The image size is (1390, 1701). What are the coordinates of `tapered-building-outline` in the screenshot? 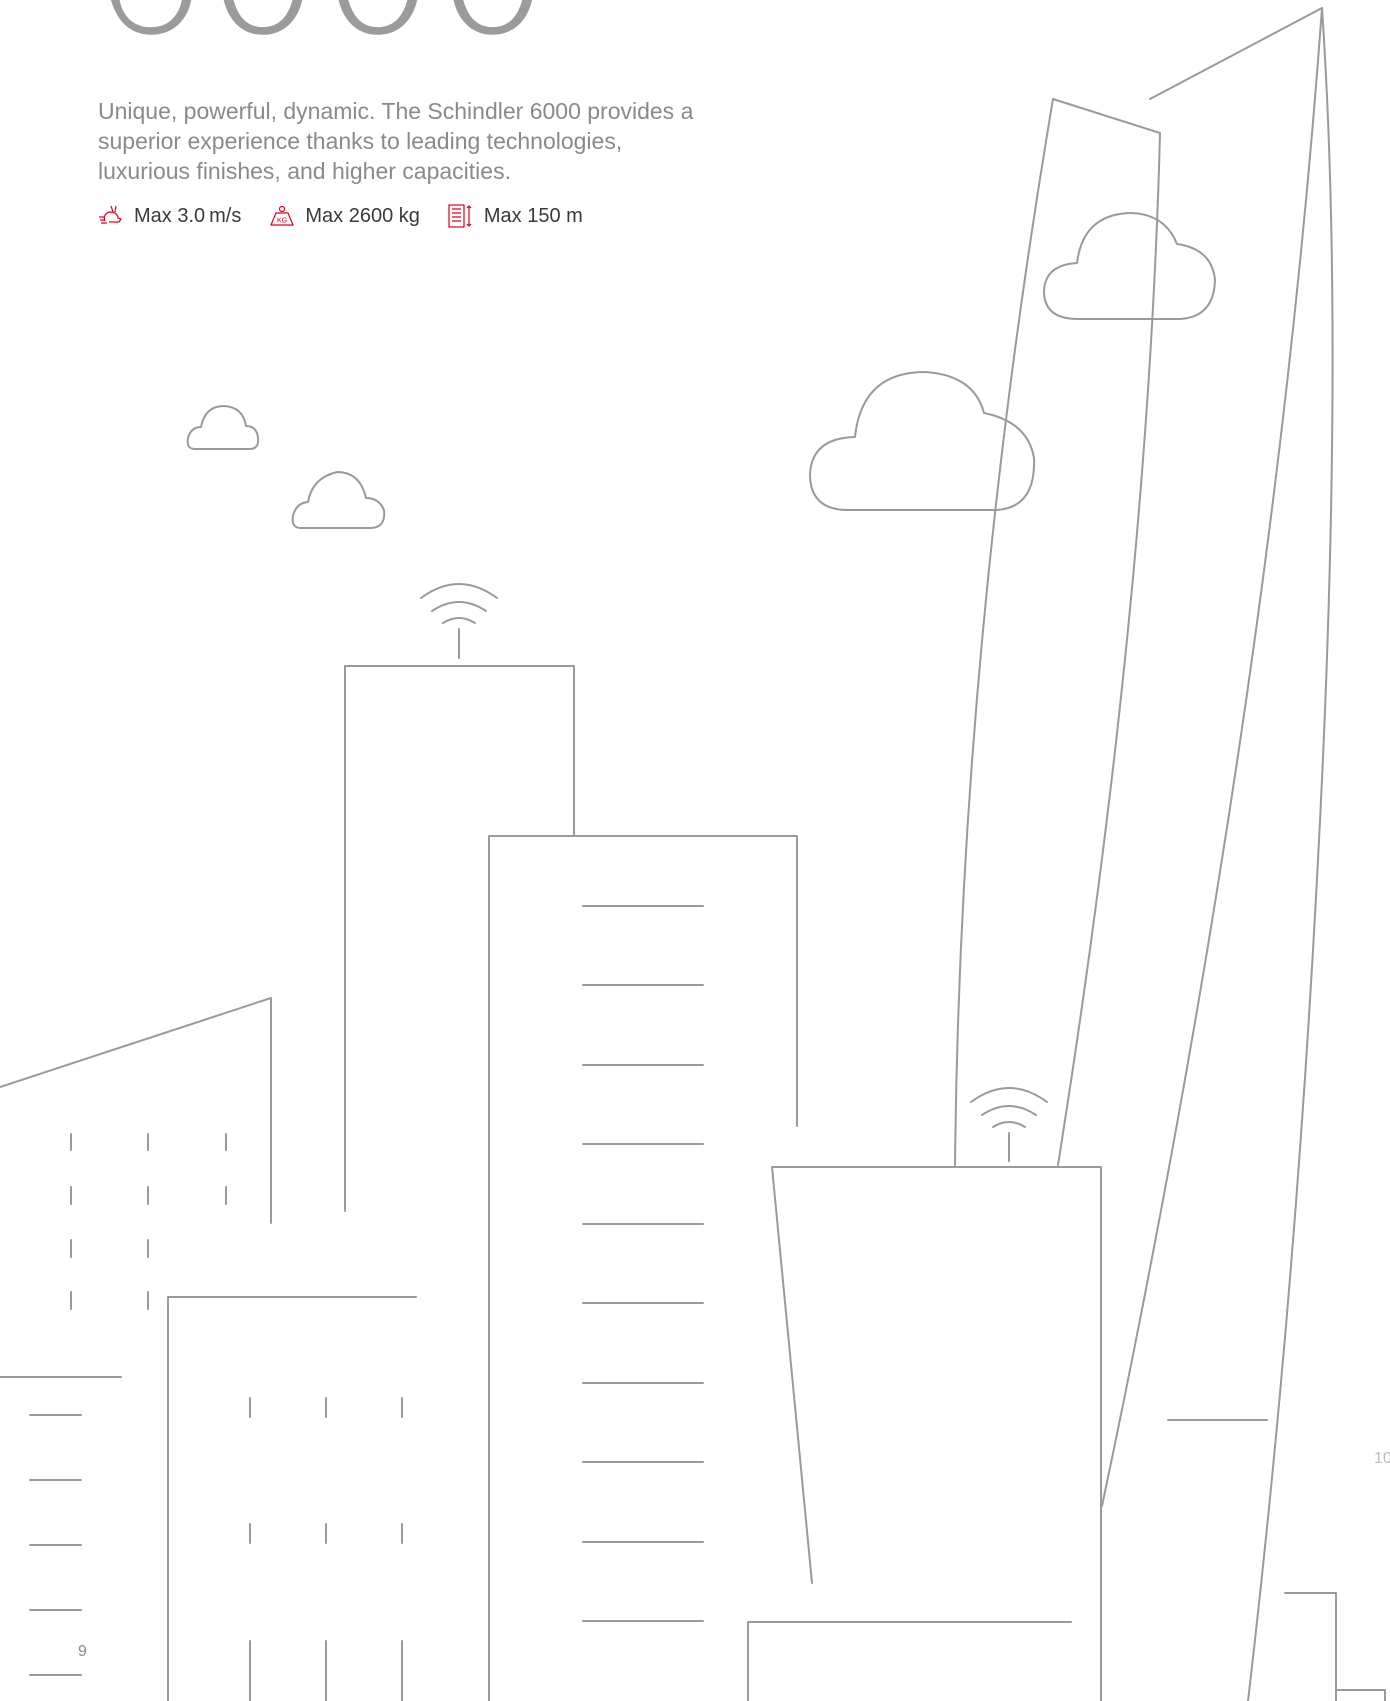 It's located at (936, 1433).